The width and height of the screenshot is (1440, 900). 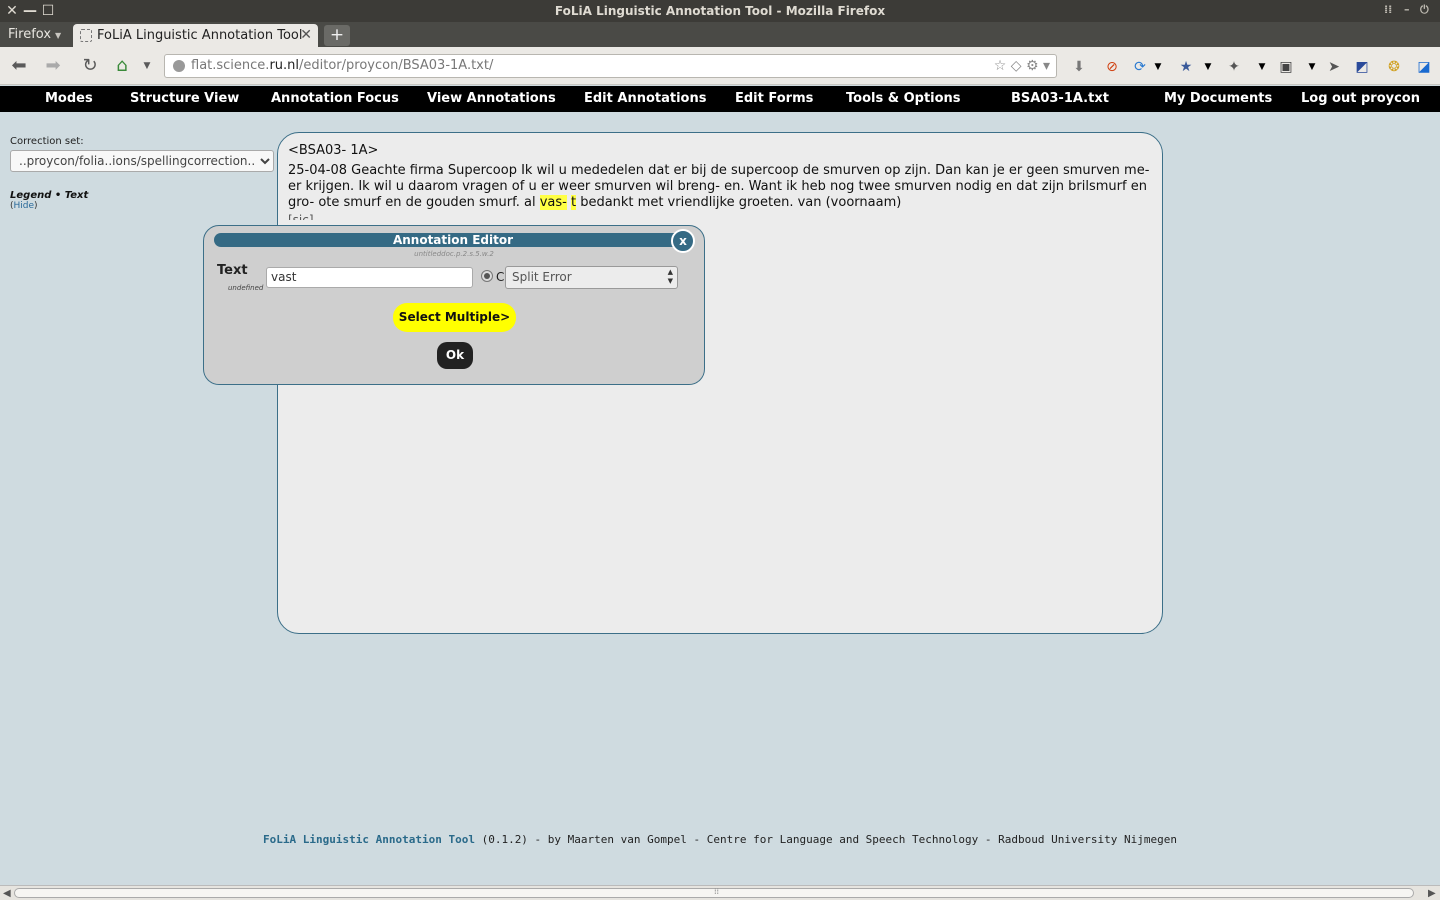 What do you see at coordinates (500, 277) in the screenshot?
I see `correction-radio-label: C` at bounding box center [500, 277].